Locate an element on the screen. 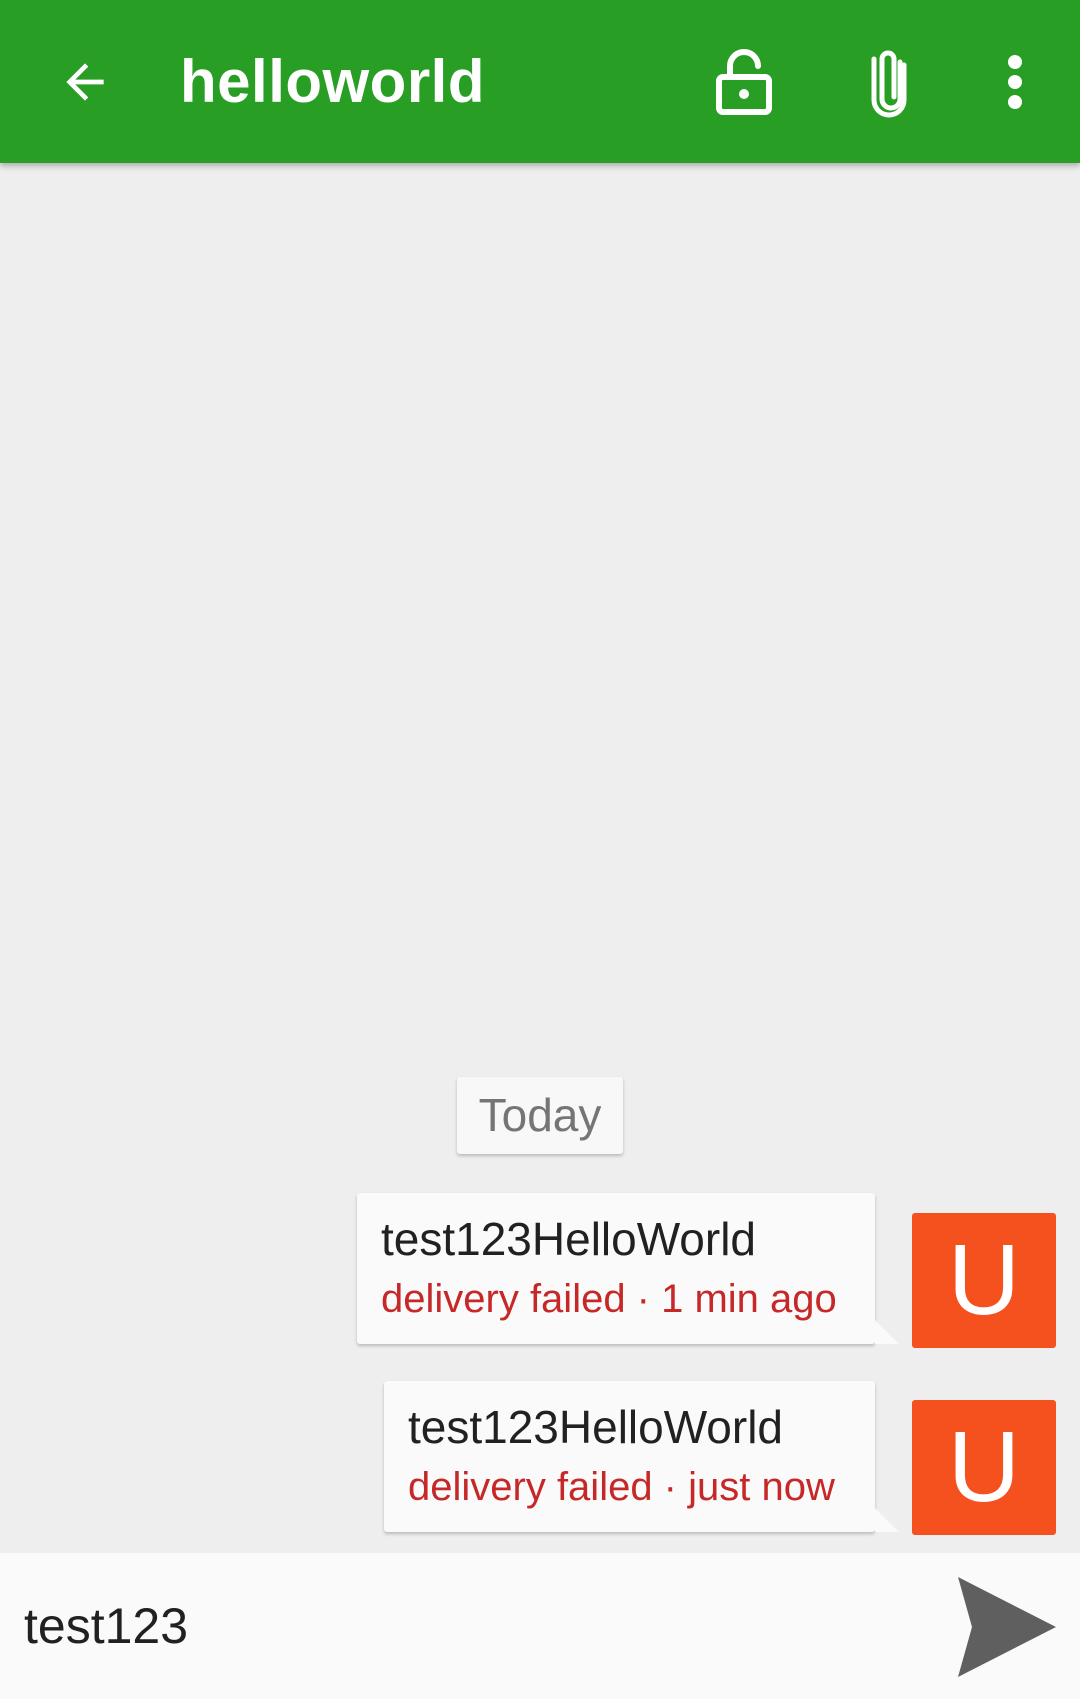 The image size is (1080, 1699). attach-button is located at coordinates (889, 81).